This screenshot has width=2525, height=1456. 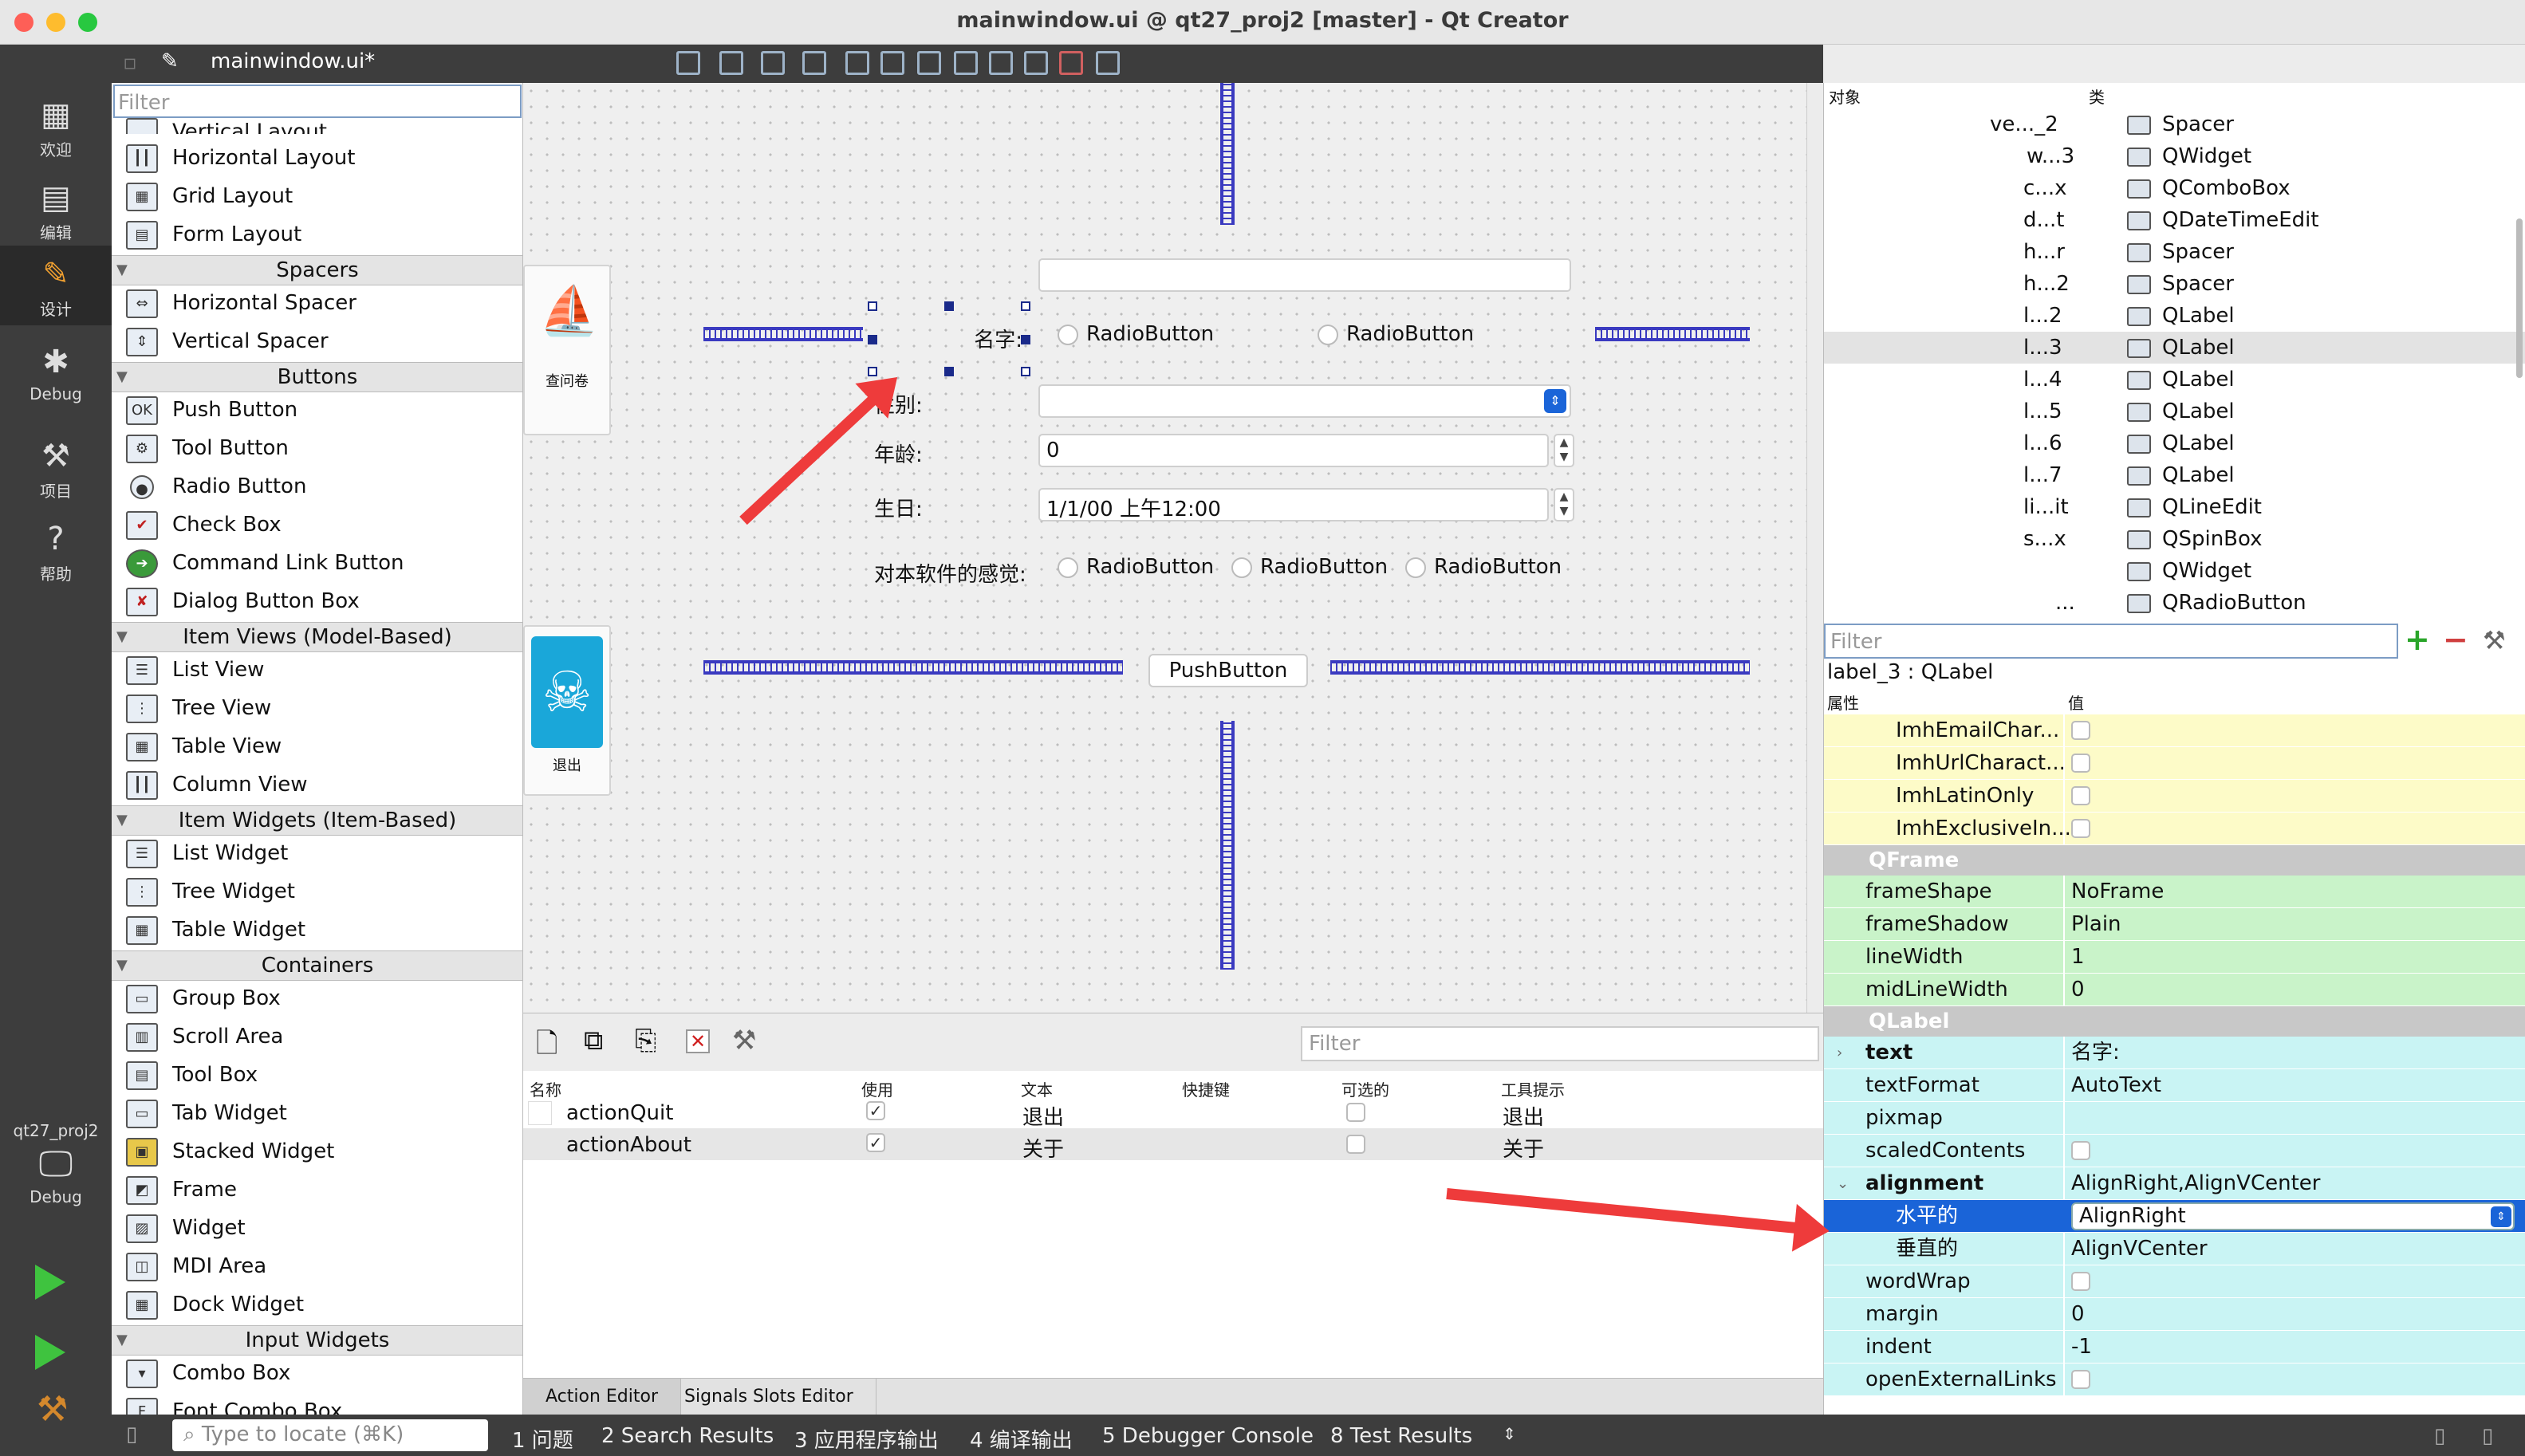 What do you see at coordinates (321, 563) in the screenshot?
I see `widget-command-link-button: ➔ Command Link Button` at bounding box center [321, 563].